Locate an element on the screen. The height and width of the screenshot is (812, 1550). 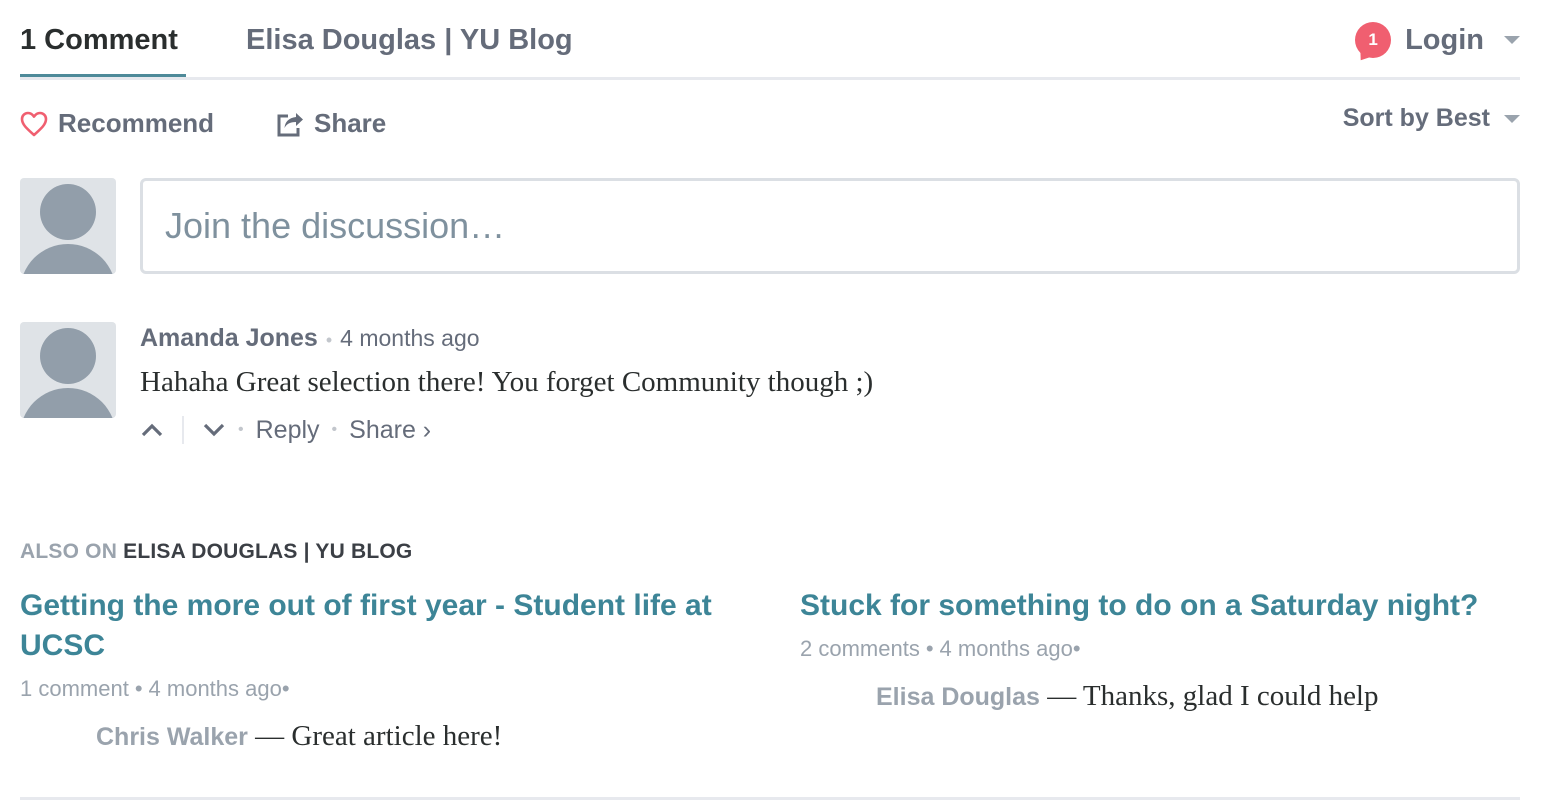
heart-icon is located at coordinates (34, 123).